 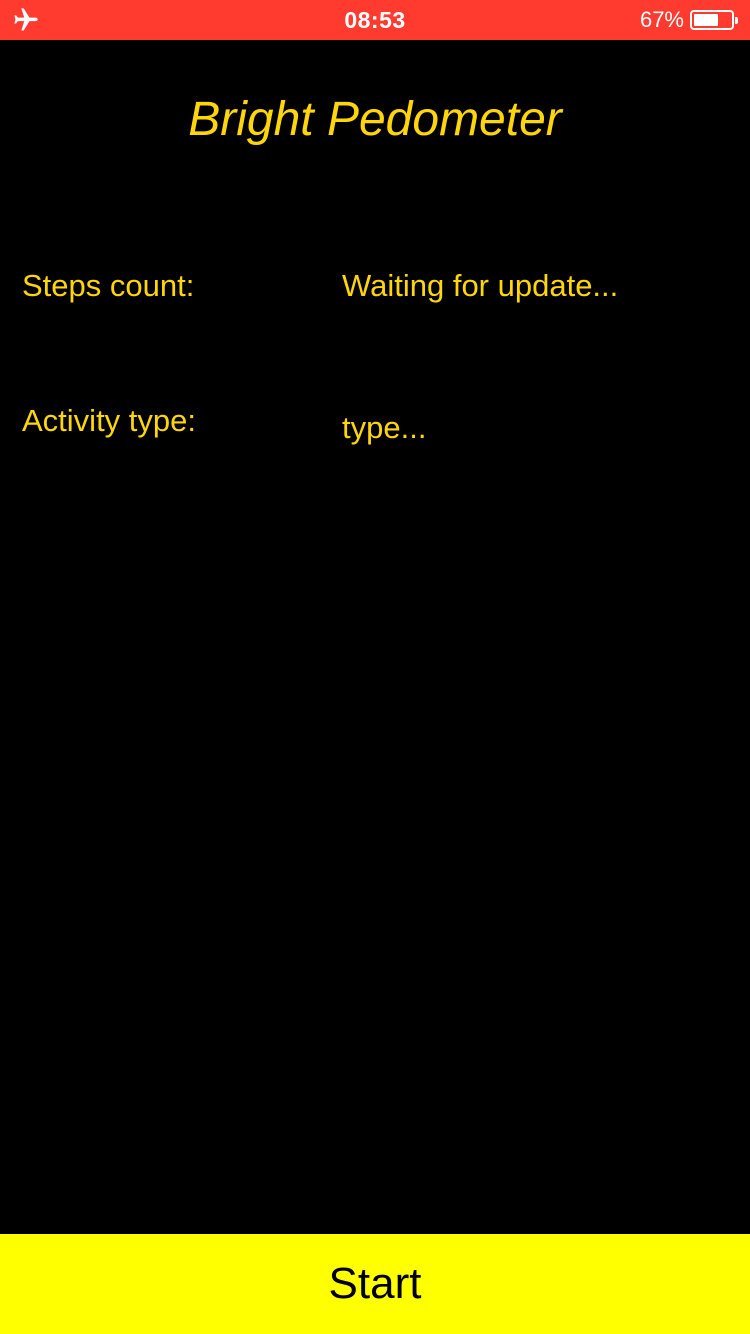 What do you see at coordinates (375, 1284) in the screenshot?
I see `start-button: Start` at bounding box center [375, 1284].